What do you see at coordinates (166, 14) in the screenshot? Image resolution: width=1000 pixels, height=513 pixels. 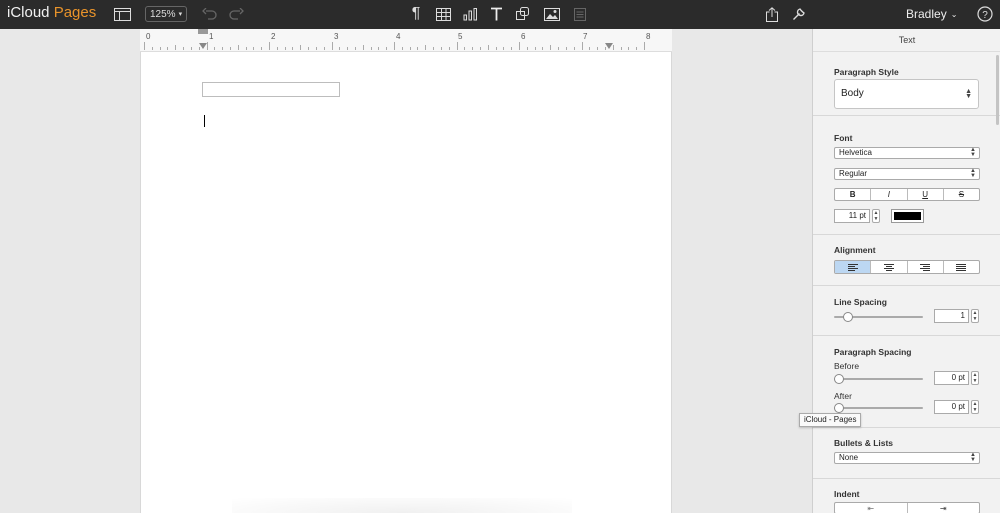 I see `zoom-select: 125% ▾` at bounding box center [166, 14].